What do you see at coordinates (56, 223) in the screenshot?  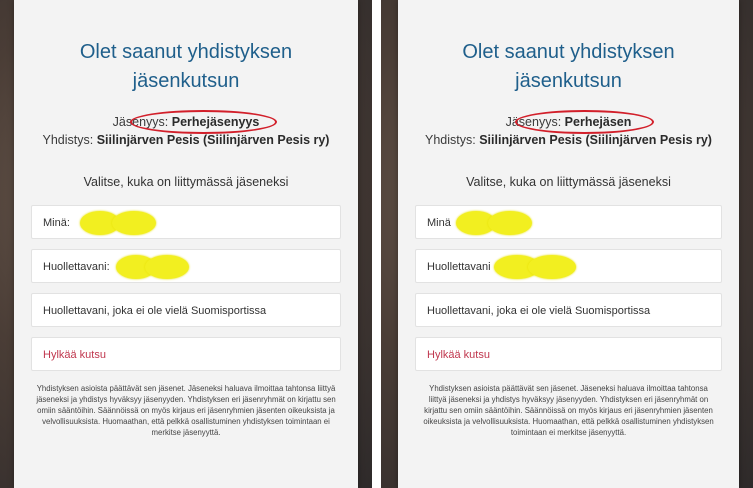 I see `option-label: Minä:` at bounding box center [56, 223].